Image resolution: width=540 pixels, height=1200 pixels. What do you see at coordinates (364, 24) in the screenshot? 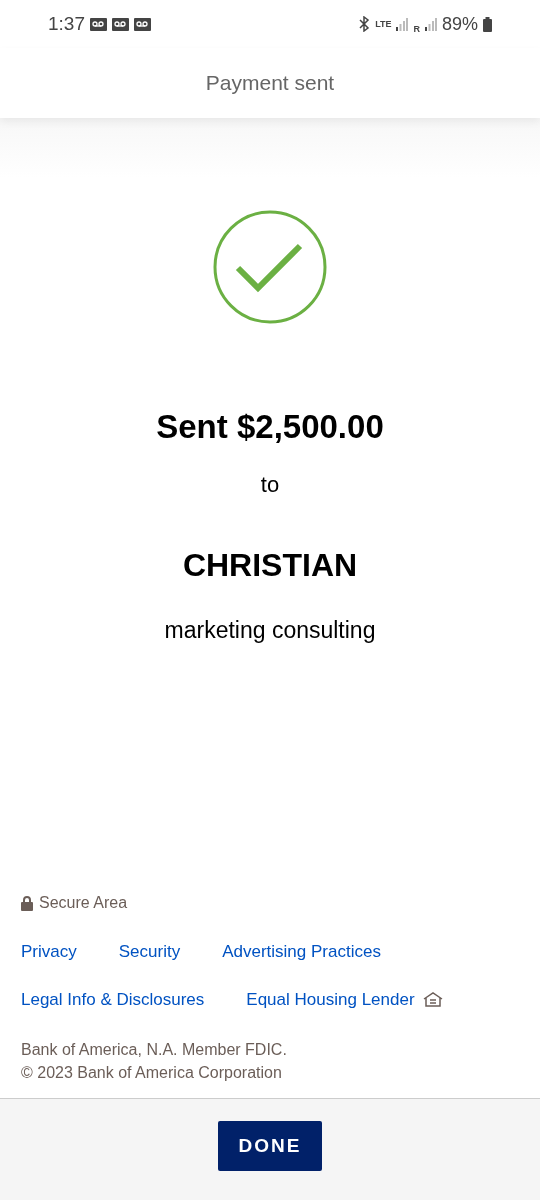
I see `bluetooth-icon` at bounding box center [364, 24].